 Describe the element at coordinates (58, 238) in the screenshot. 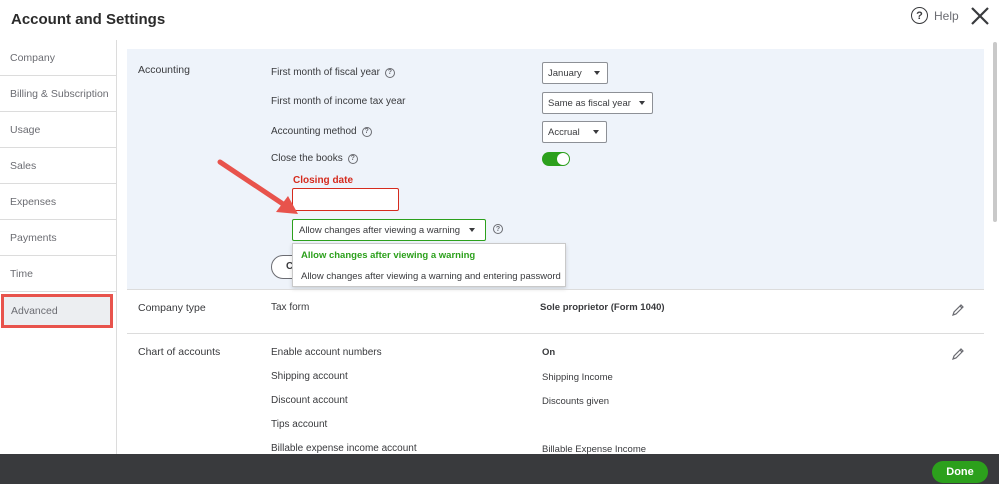

I see `sidebar-item-payments: Payments` at that location.